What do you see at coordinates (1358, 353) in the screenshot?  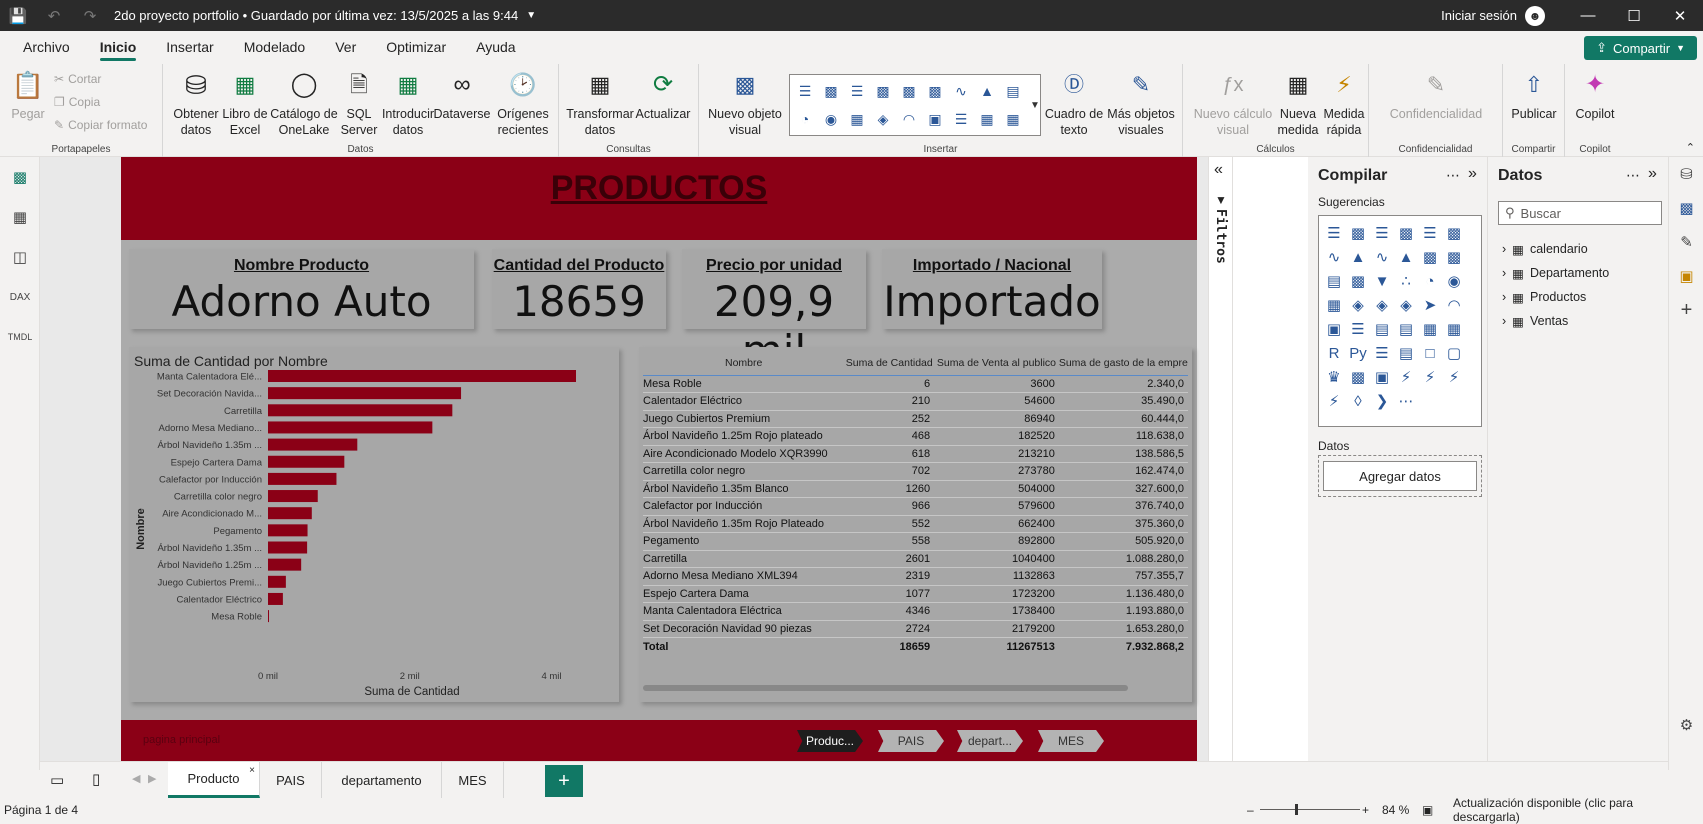 I see `python-visual-icon: Py` at bounding box center [1358, 353].